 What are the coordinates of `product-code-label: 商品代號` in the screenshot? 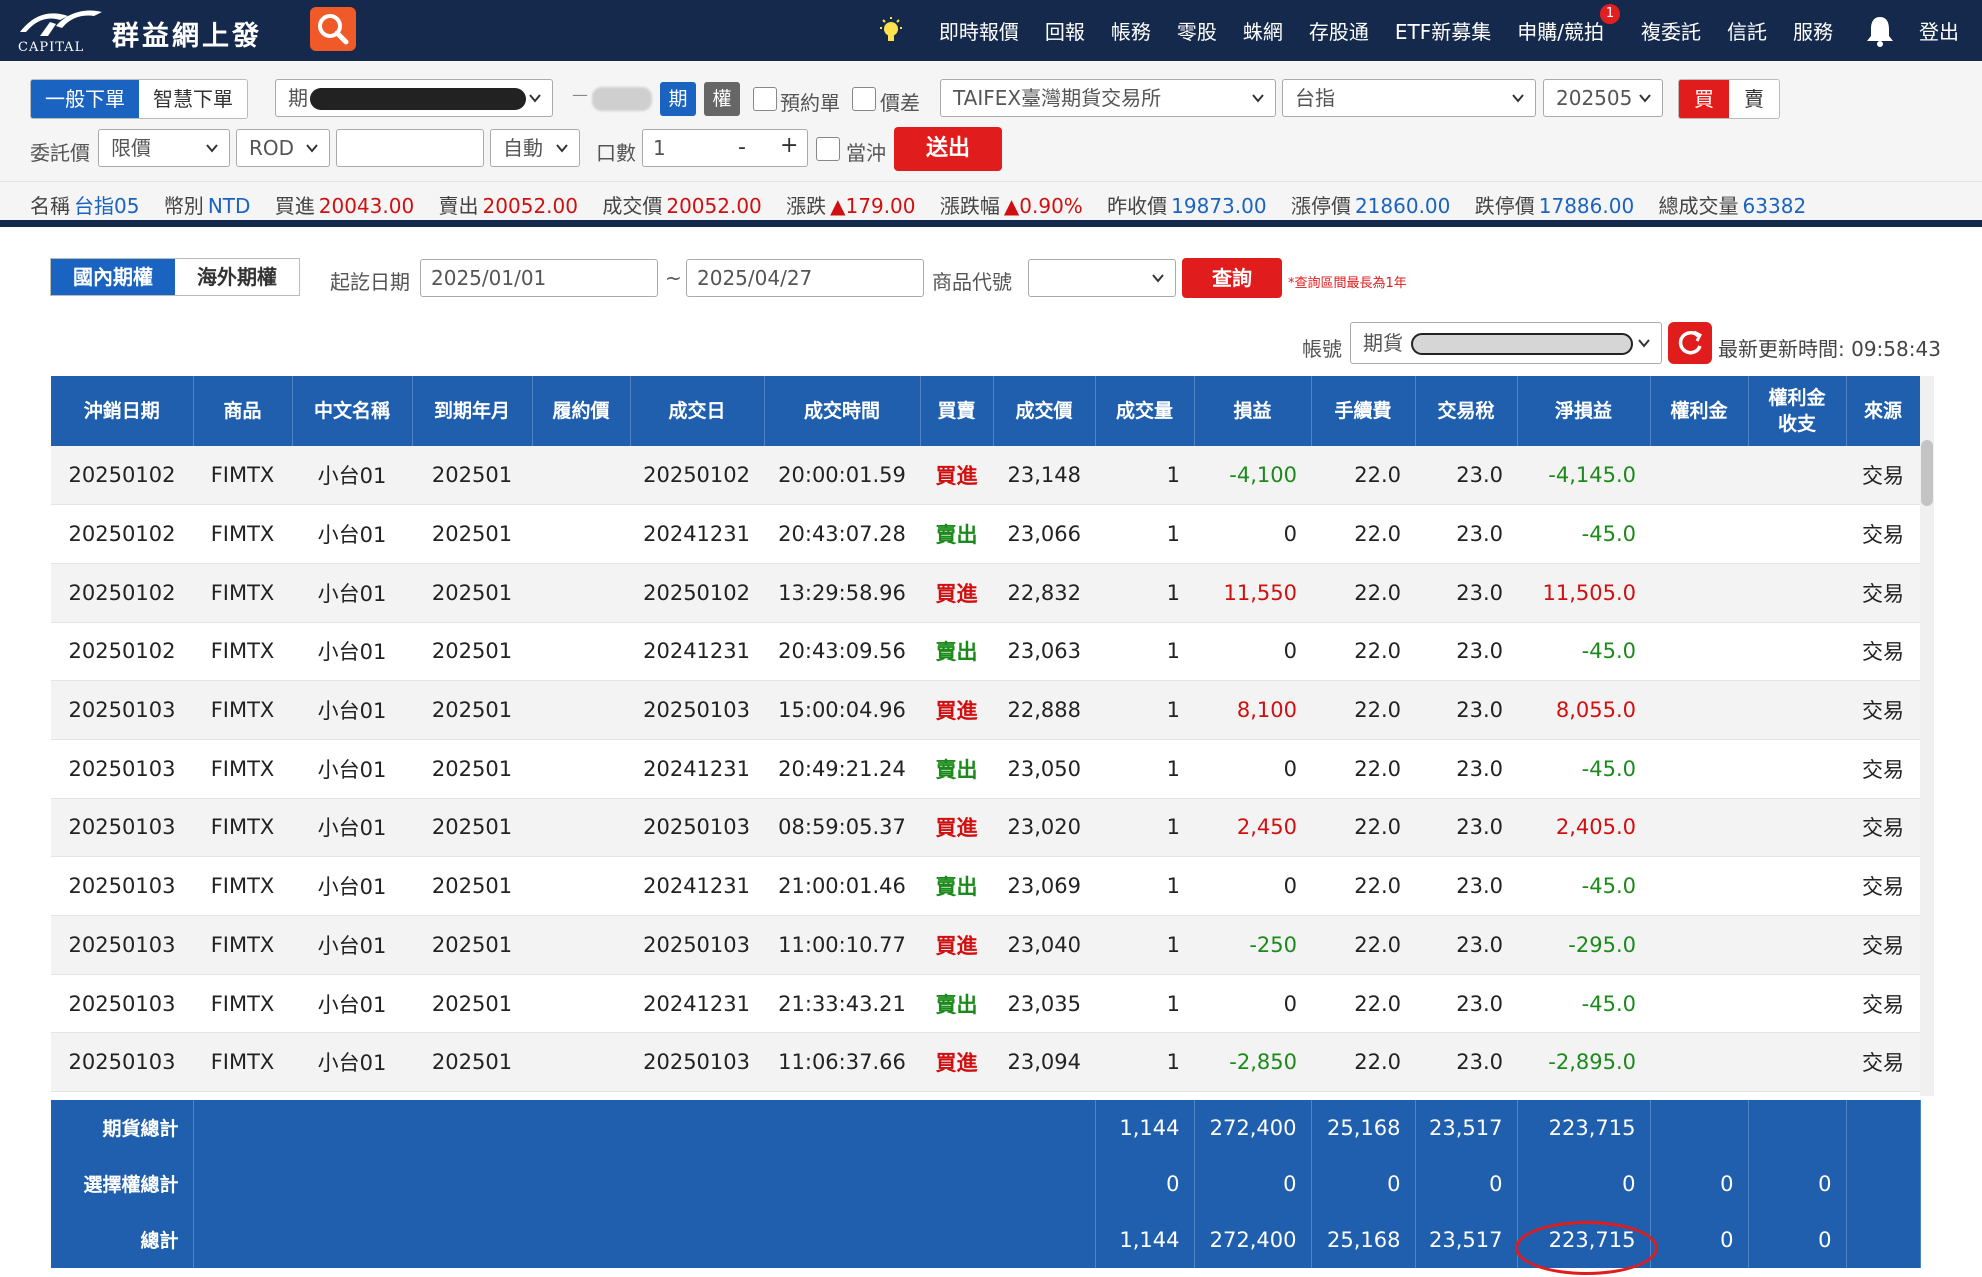 It's located at (972, 282).